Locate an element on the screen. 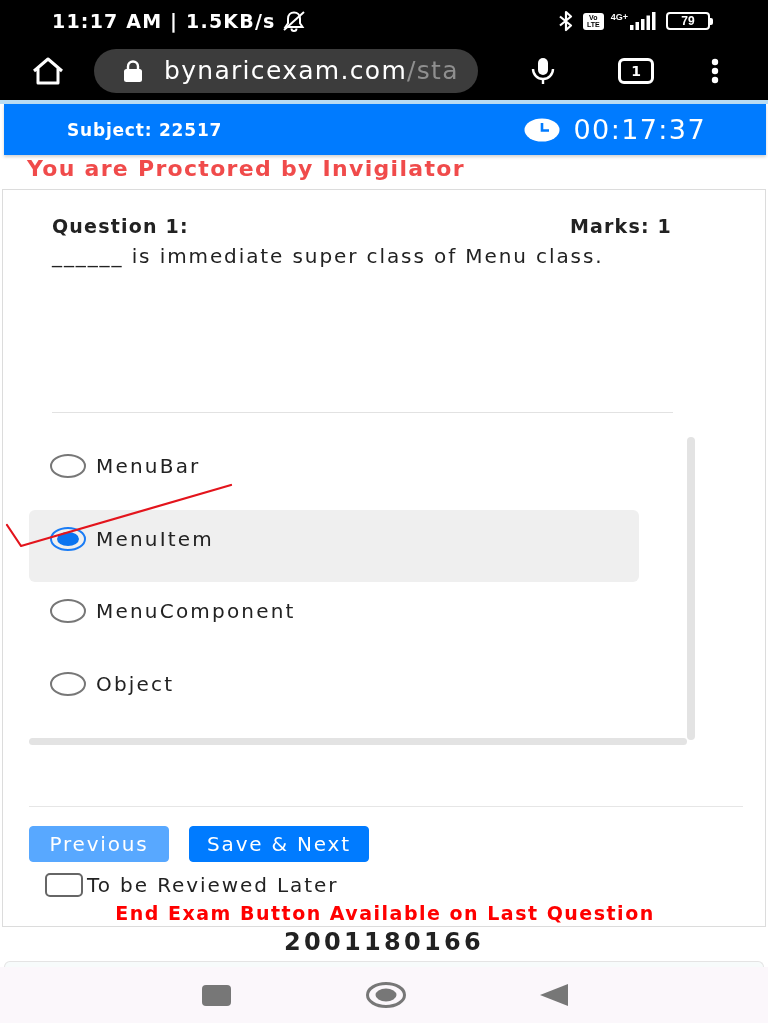 This screenshot has width=768, height=1024. option-label: Object is located at coordinates (135, 683).